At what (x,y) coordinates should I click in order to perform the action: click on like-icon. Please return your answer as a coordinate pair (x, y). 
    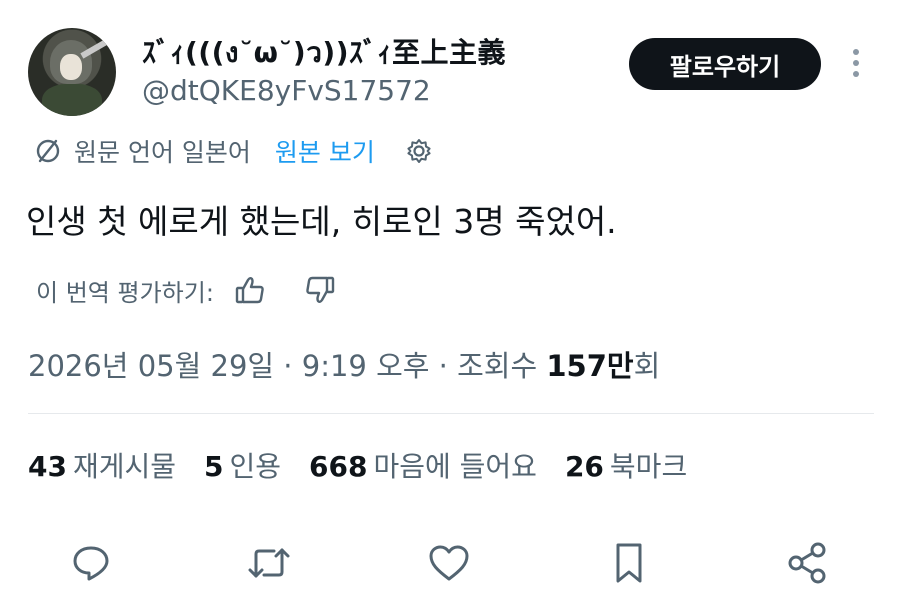
    Looking at the image, I should click on (449, 563).